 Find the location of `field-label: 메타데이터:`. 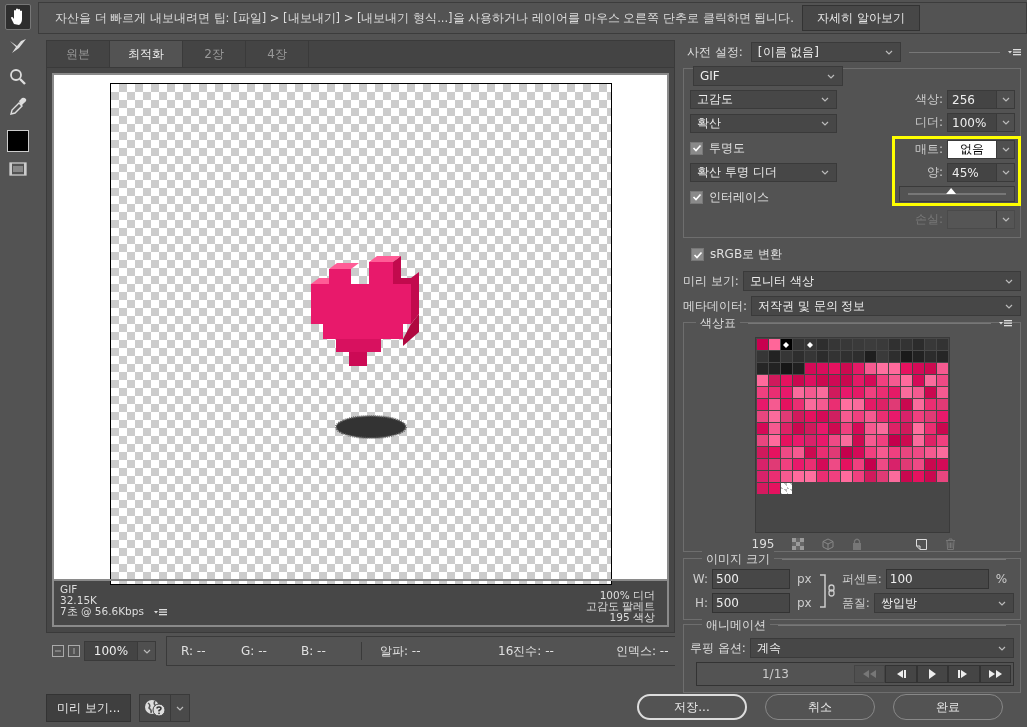

field-label: 메타데이터: is located at coordinates (715, 306).